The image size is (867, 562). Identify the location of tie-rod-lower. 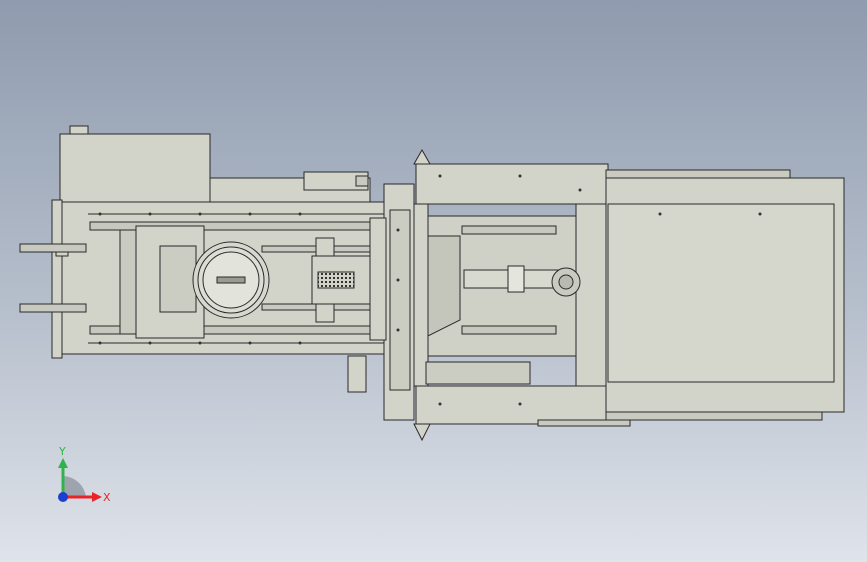
(53, 308).